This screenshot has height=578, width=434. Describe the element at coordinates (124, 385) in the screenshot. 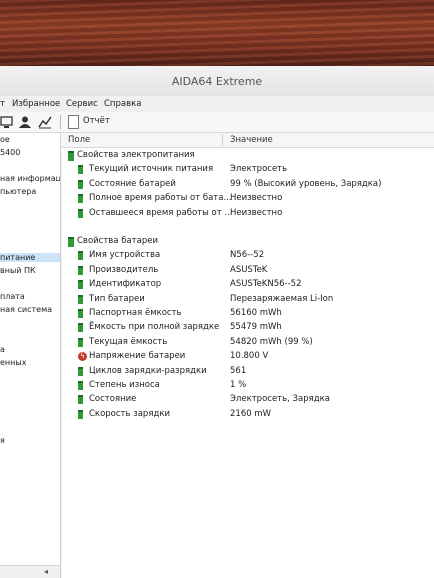

I see `row-field: Степень износа` at that location.